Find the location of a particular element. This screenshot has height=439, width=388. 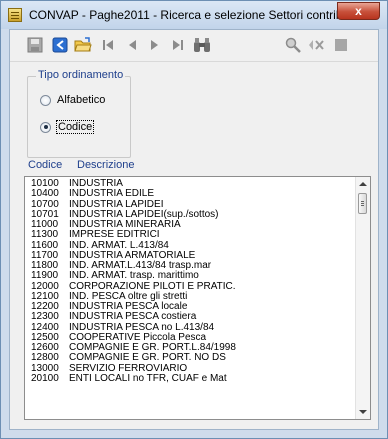

radio-alfabetico: Alfabetico is located at coordinates (72, 100).